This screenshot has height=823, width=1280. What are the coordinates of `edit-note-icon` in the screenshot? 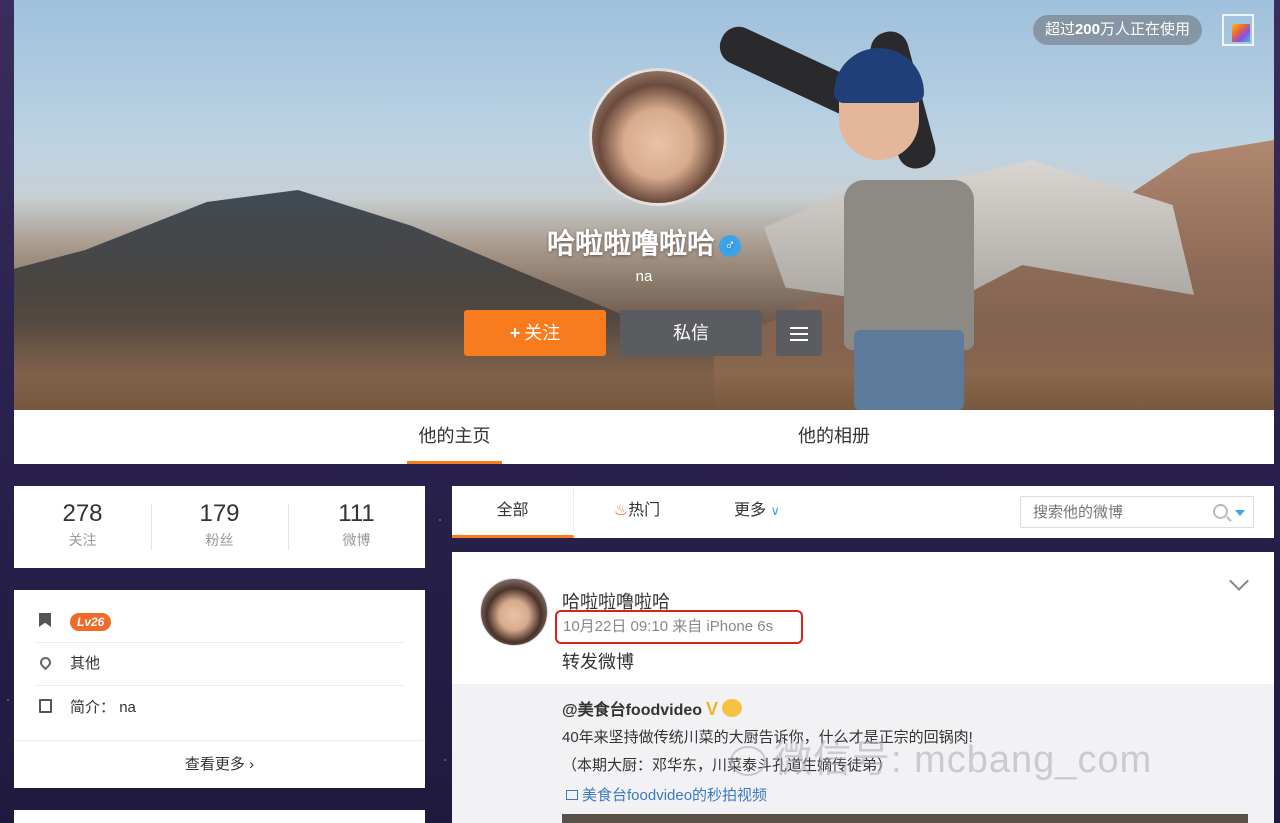 It's located at (45, 708).